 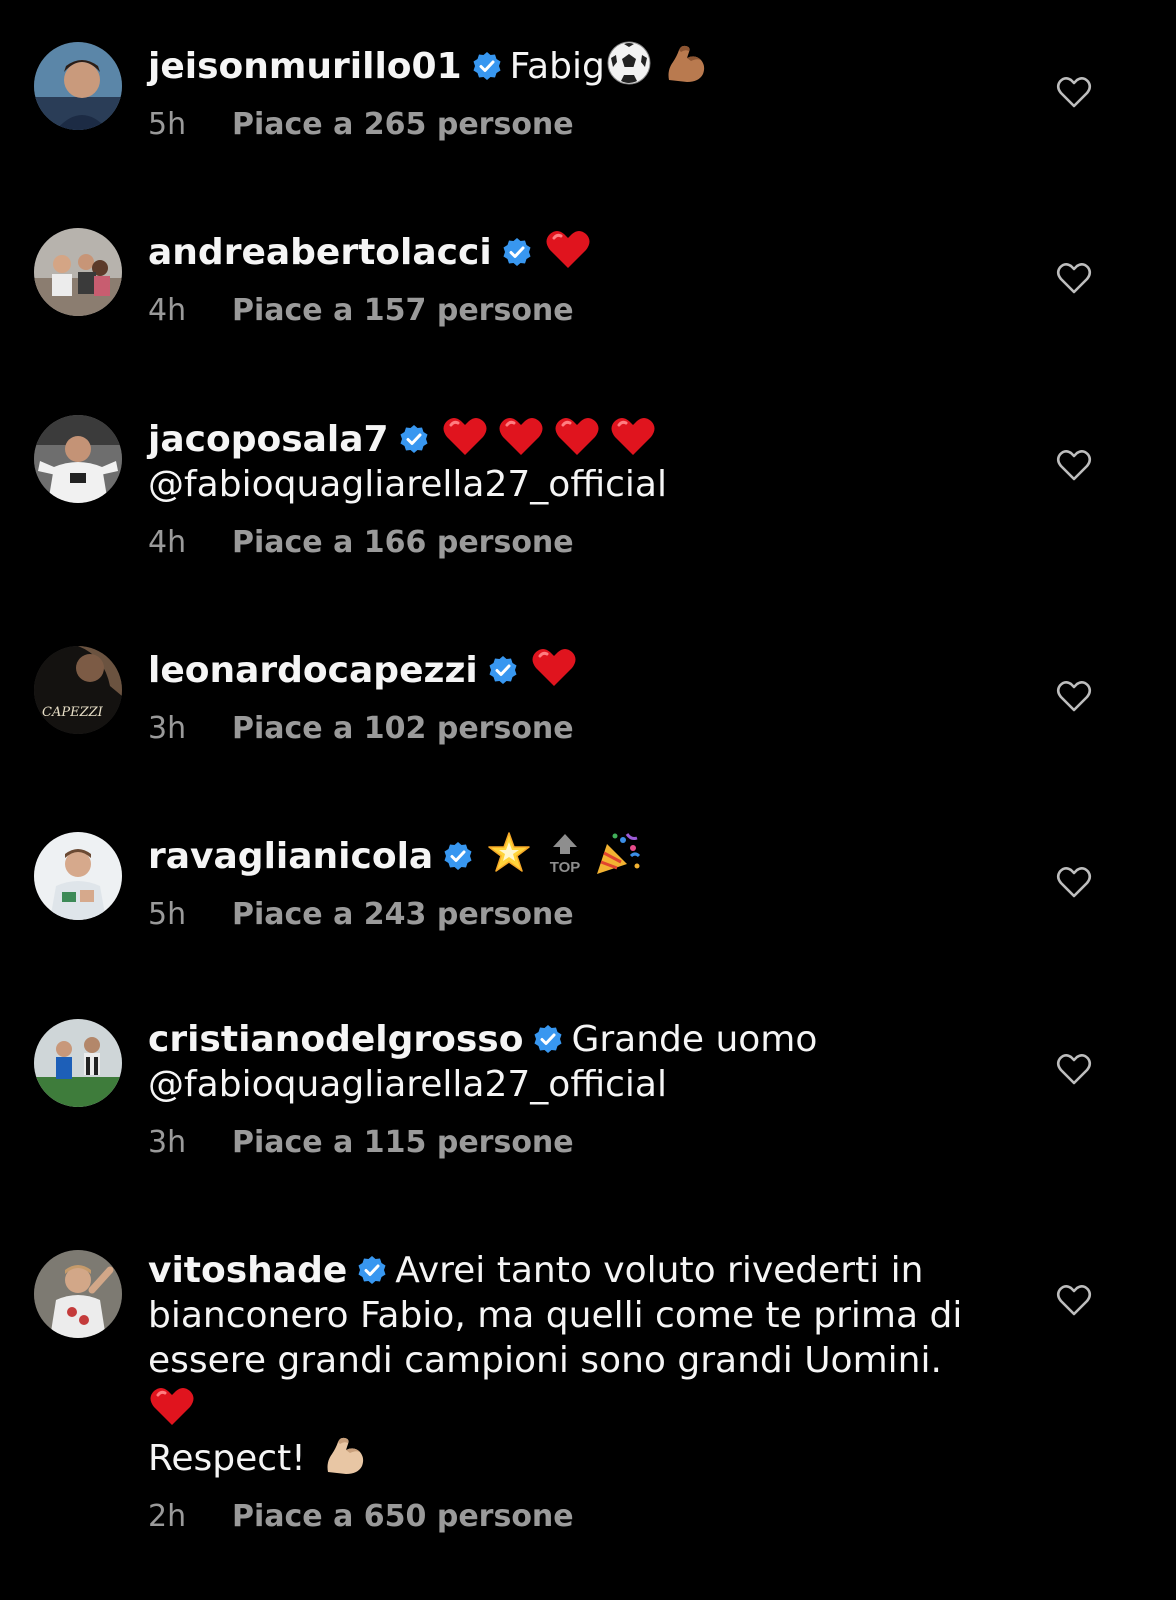 What do you see at coordinates (290, 856) in the screenshot?
I see `comment-username: ravaglianicola` at bounding box center [290, 856].